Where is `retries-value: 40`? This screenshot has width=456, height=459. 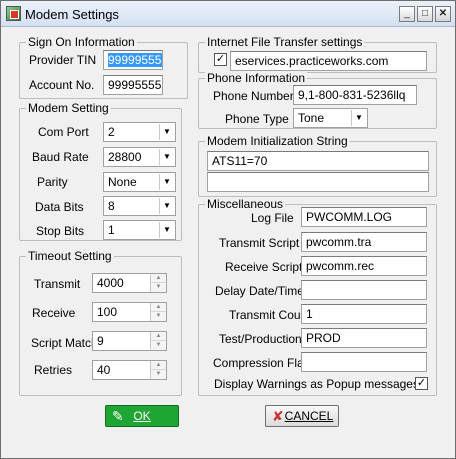 retries-value: 40 is located at coordinates (104, 370).